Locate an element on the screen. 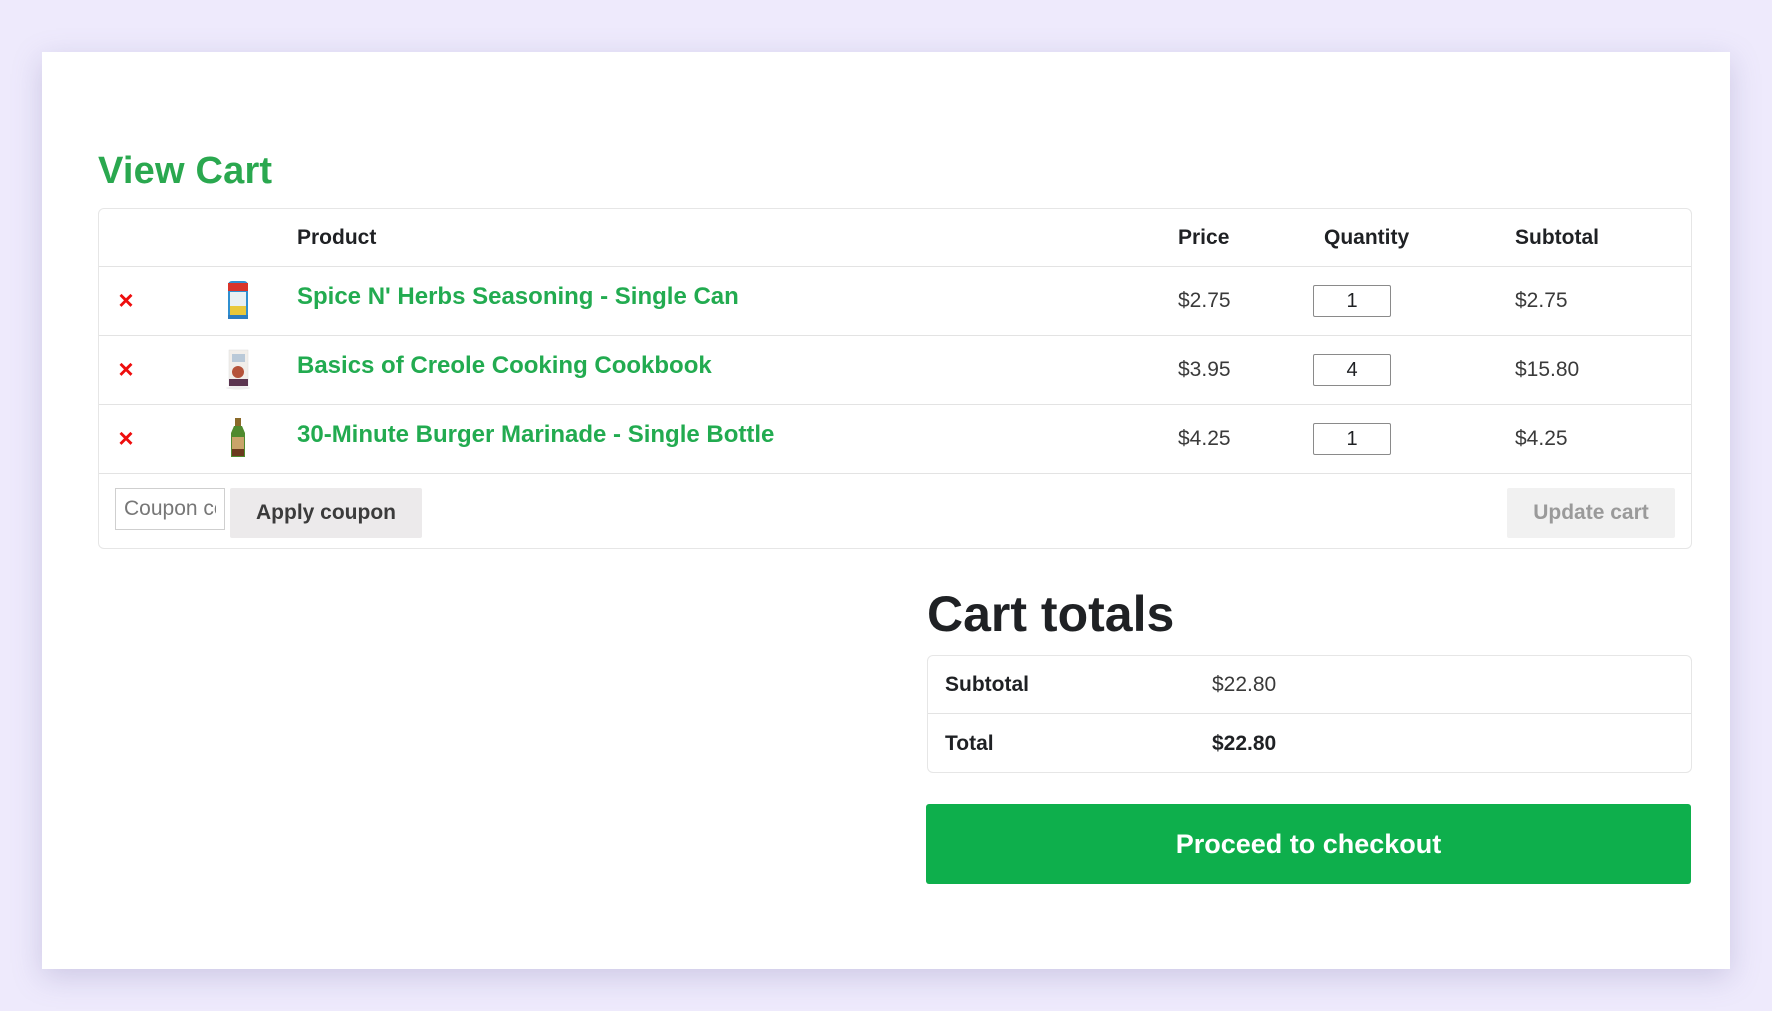 The width and height of the screenshot is (1772, 1011). product-thumbnail-marinade-bottle is located at coordinates (238, 438).